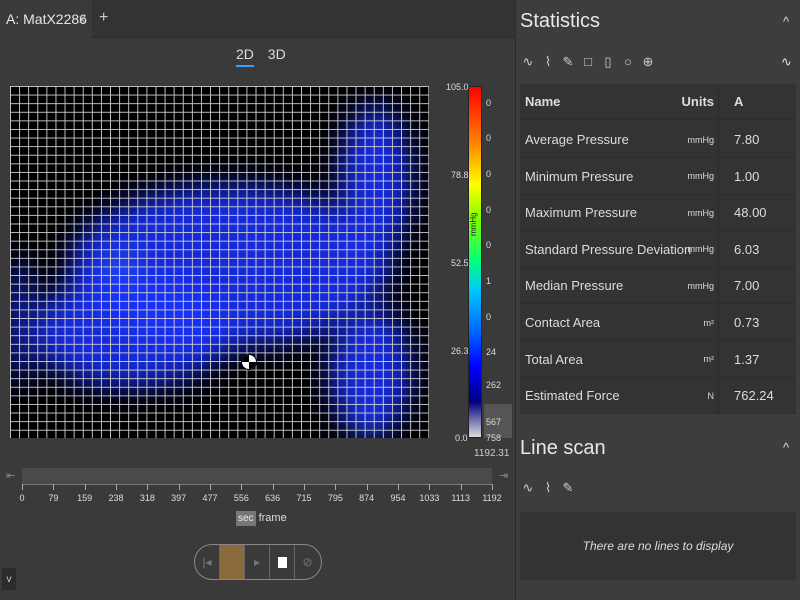 The height and width of the screenshot is (600, 800). What do you see at coordinates (241, 498) in the screenshot?
I see `timeline-tick-label: 556` at bounding box center [241, 498].